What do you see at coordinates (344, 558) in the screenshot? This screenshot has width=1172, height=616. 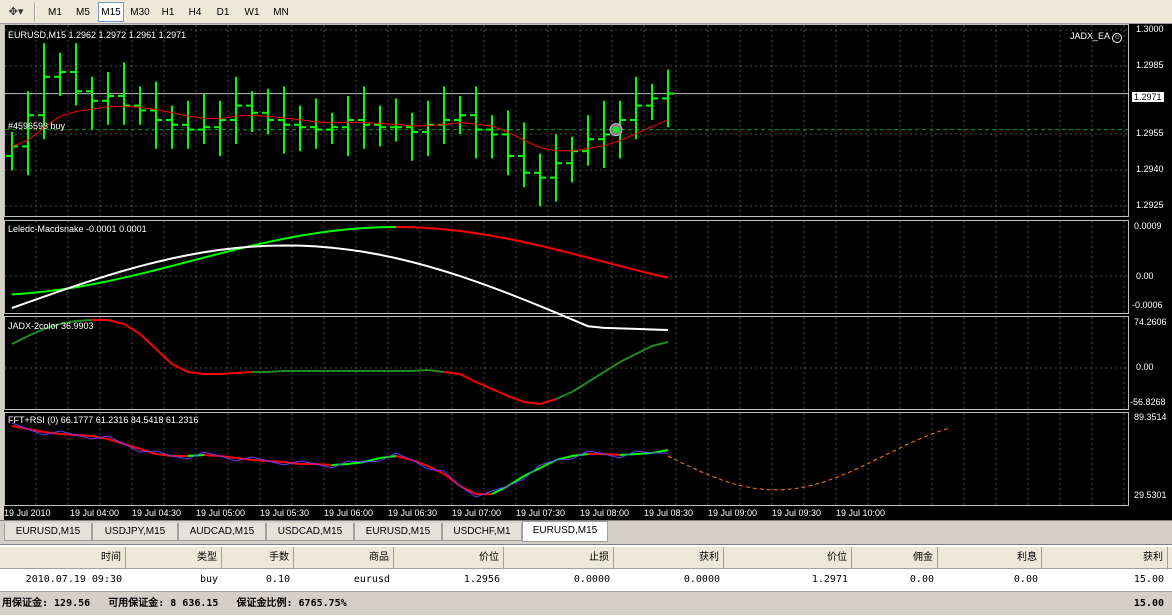 I see `col-symbol-header: 商品` at bounding box center [344, 558].